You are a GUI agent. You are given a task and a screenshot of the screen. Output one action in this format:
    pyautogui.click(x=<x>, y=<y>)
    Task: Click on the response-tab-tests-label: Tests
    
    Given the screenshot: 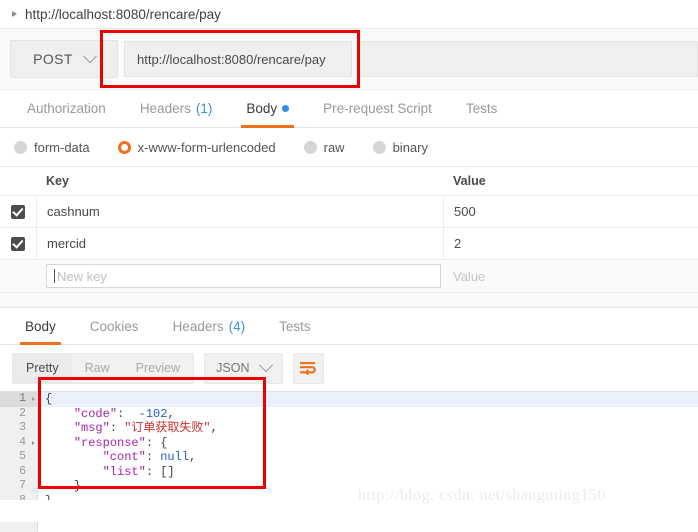 What is the action you would take?
    pyautogui.click(x=295, y=326)
    